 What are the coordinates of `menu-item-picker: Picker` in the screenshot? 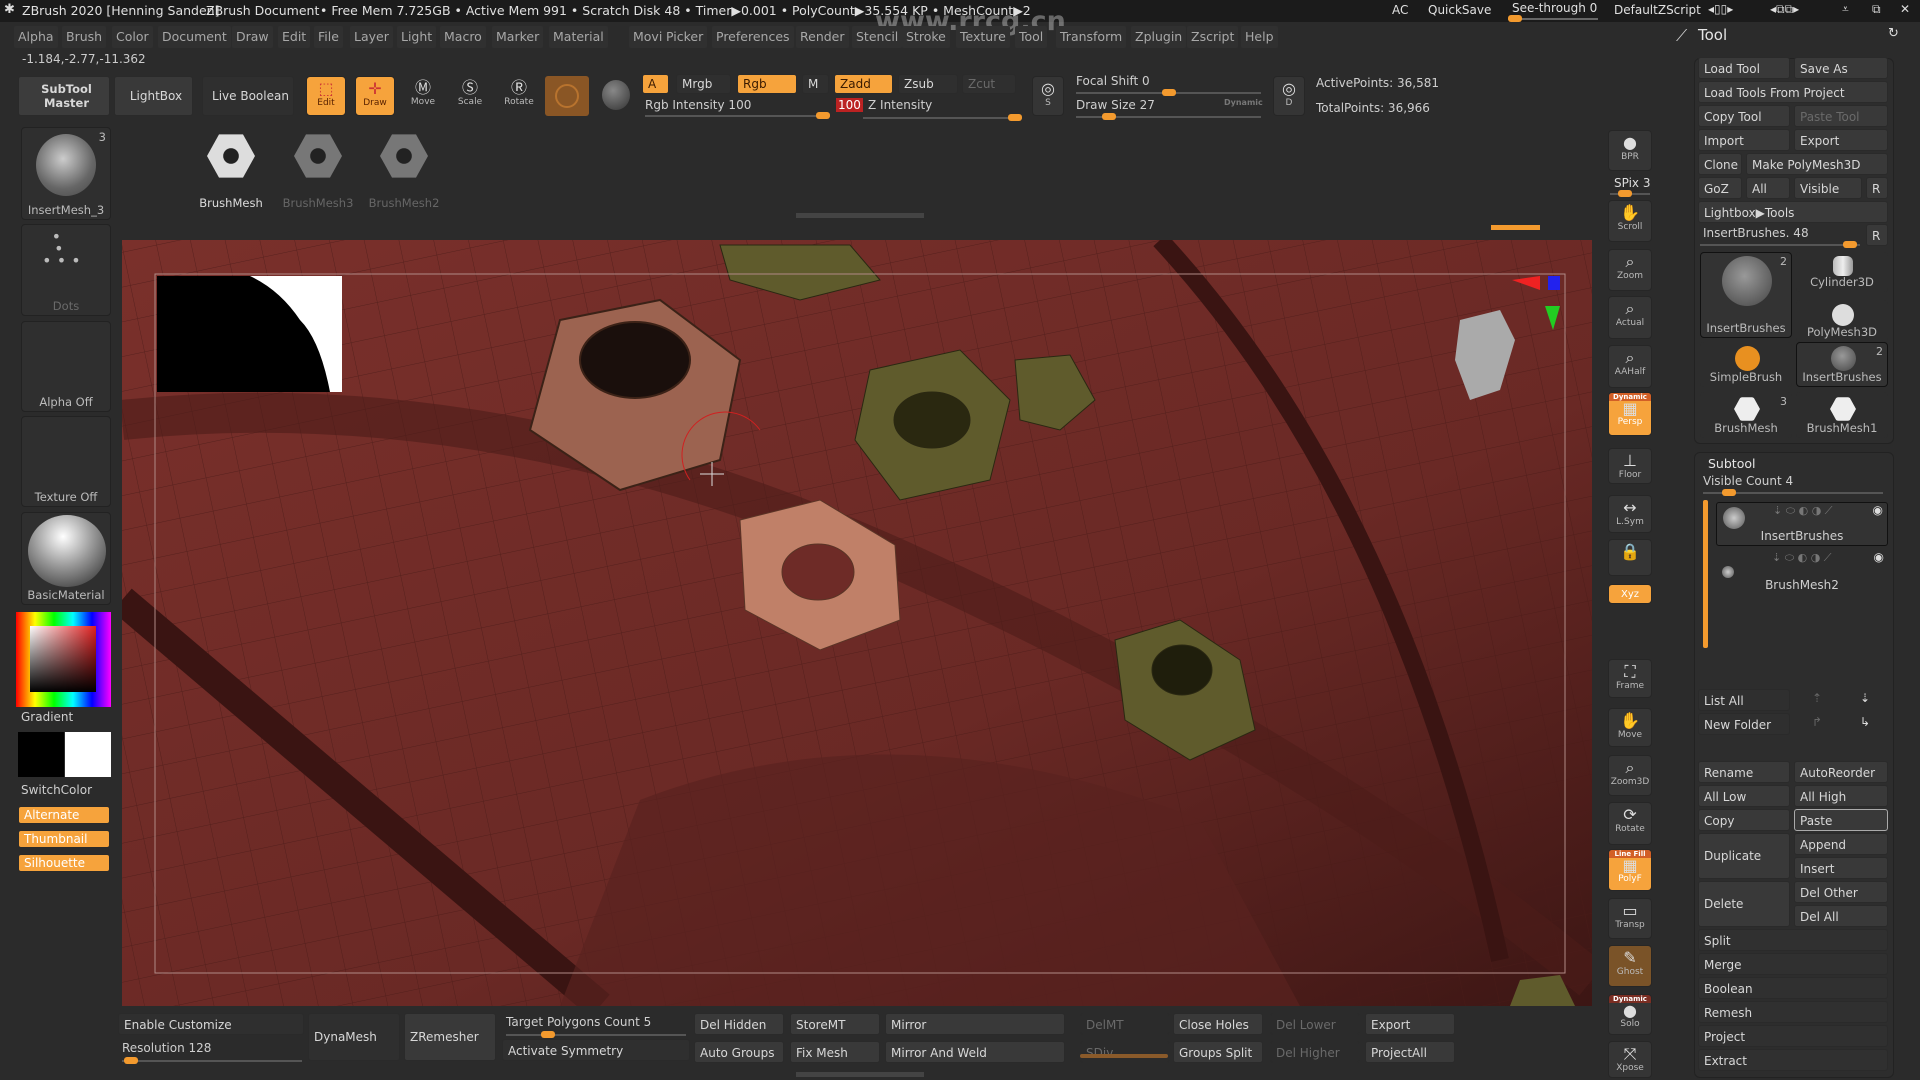 It's located at (685, 37).